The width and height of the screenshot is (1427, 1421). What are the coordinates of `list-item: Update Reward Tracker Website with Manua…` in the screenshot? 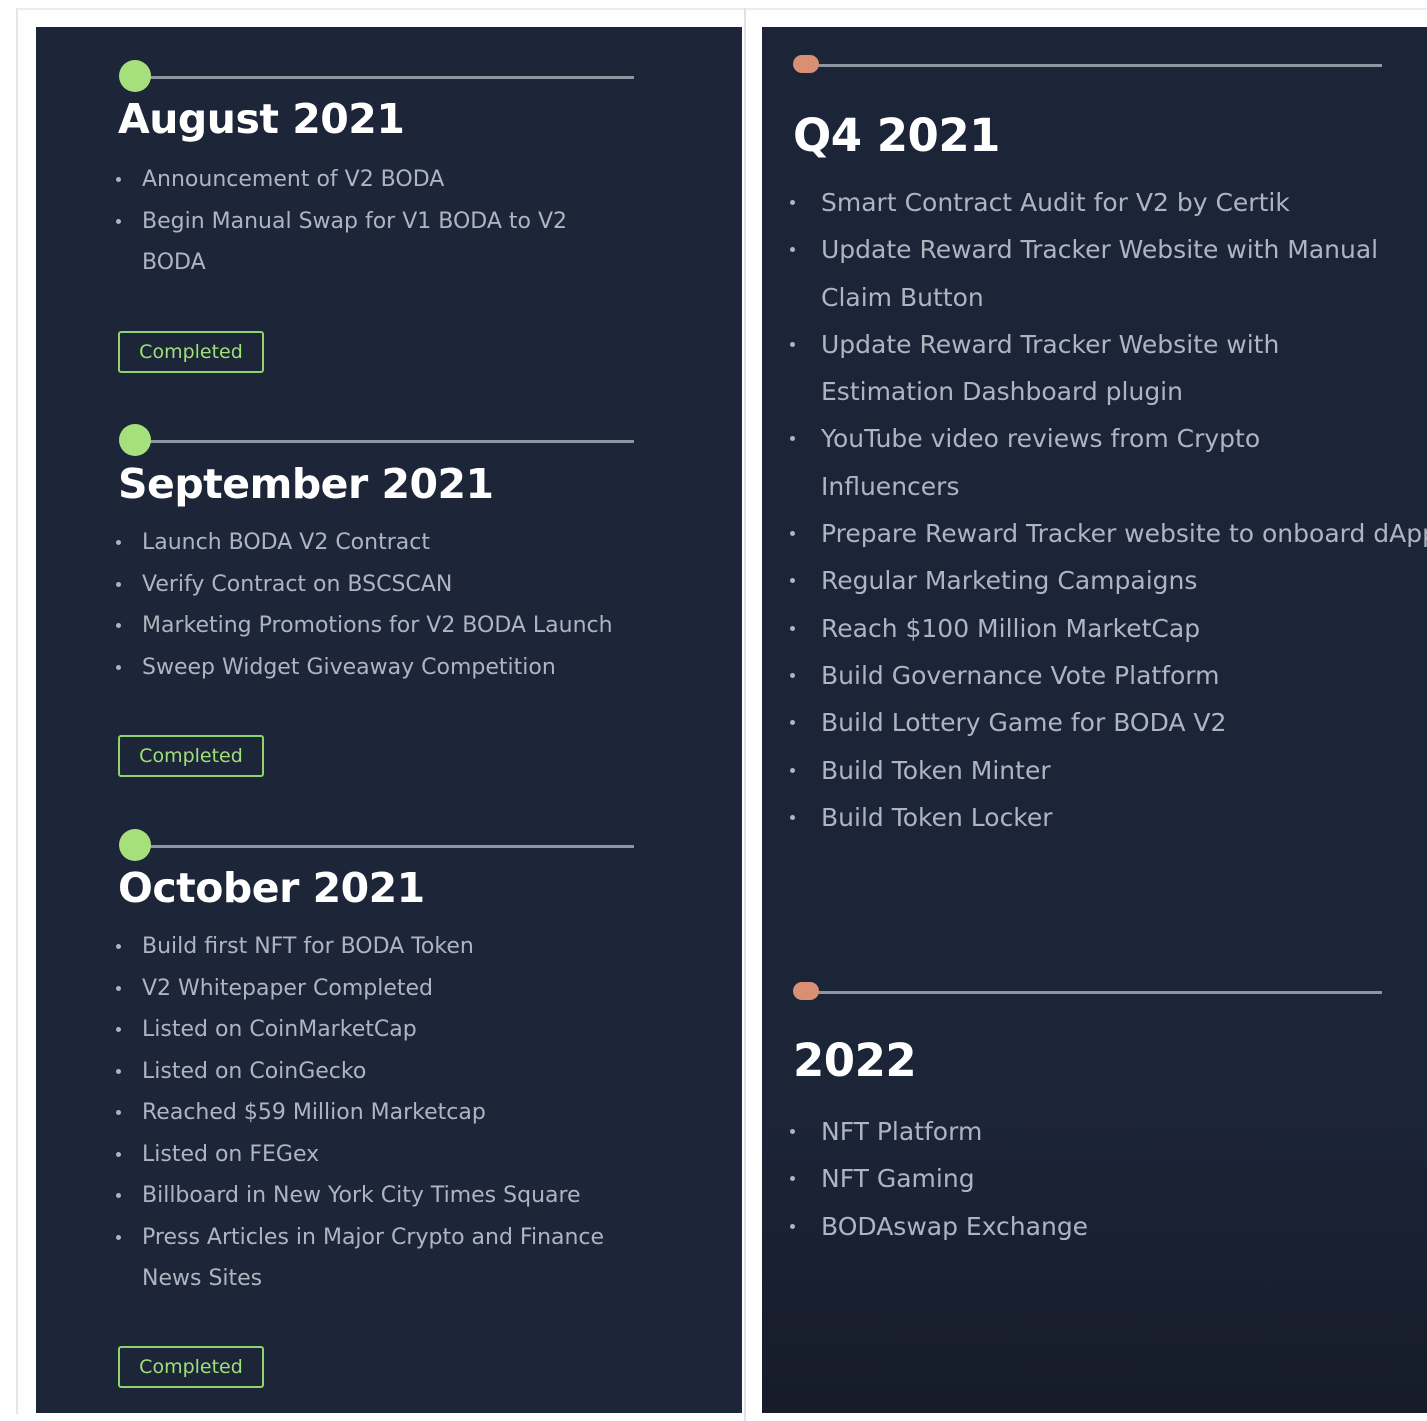 It's located at (1071, 273).